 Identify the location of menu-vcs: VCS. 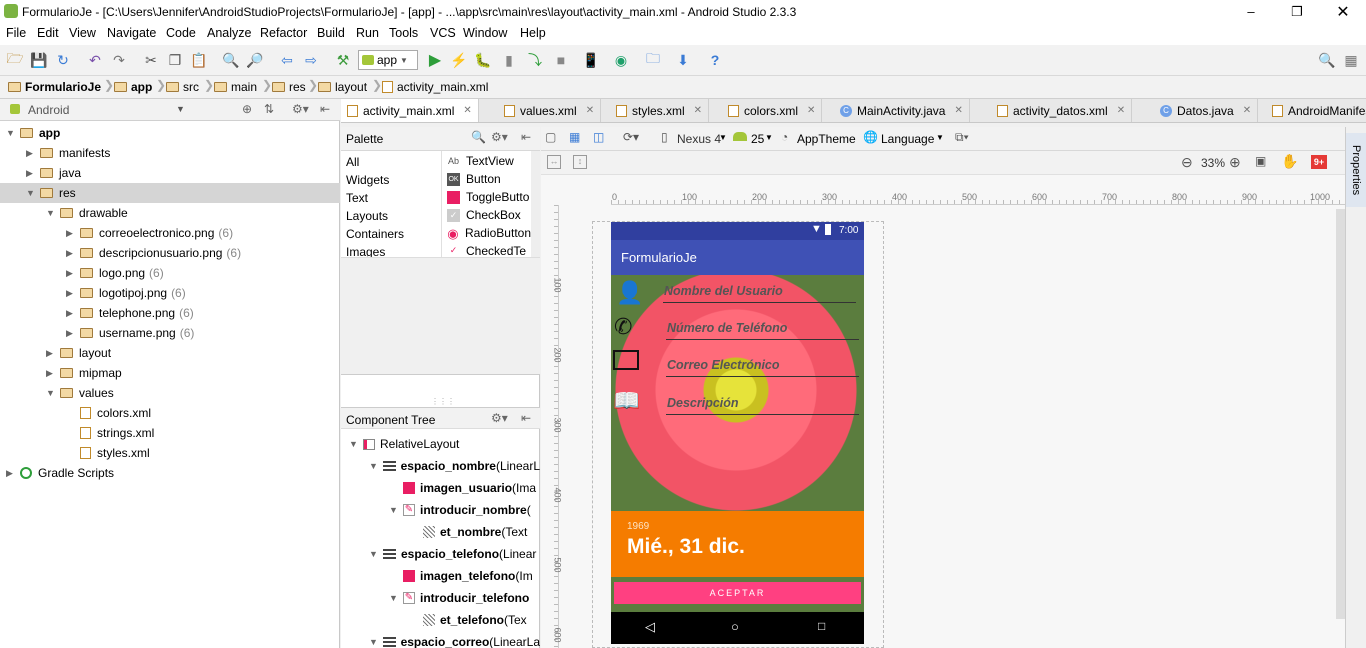
(443, 33).